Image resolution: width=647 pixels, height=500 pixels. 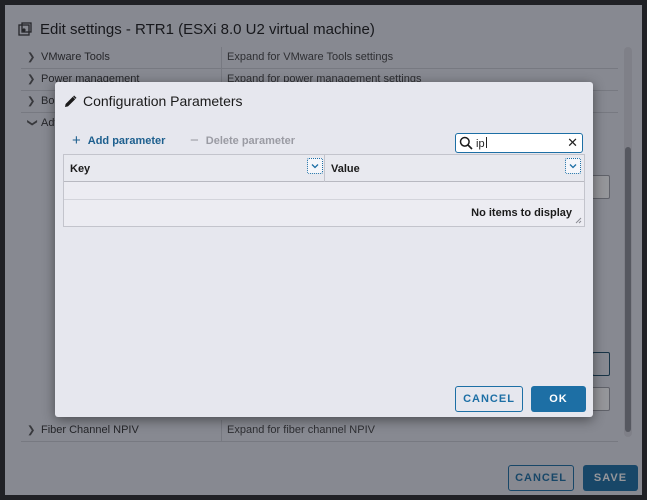 I want to click on resize-handle-icon, so click(x=578, y=220).